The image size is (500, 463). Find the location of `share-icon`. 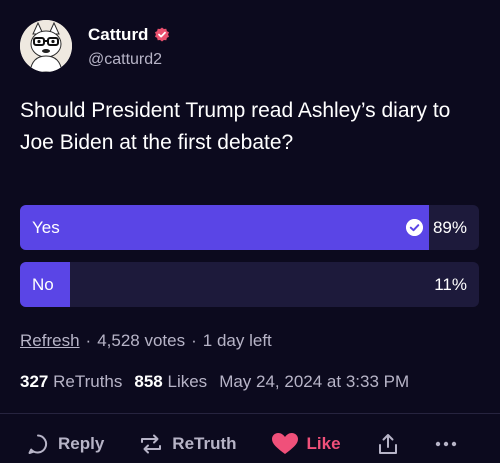

share-icon is located at coordinates (387, 444).